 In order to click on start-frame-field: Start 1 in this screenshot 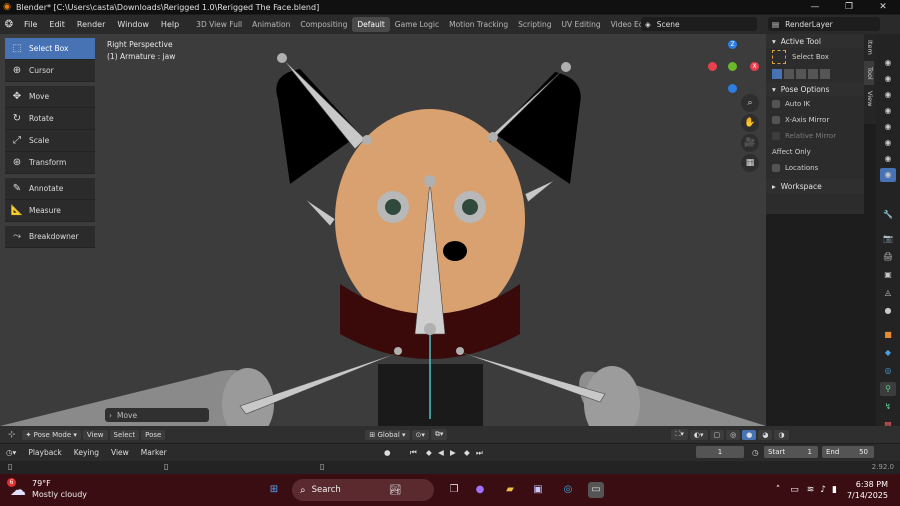, I will do `click(791, 452)`.